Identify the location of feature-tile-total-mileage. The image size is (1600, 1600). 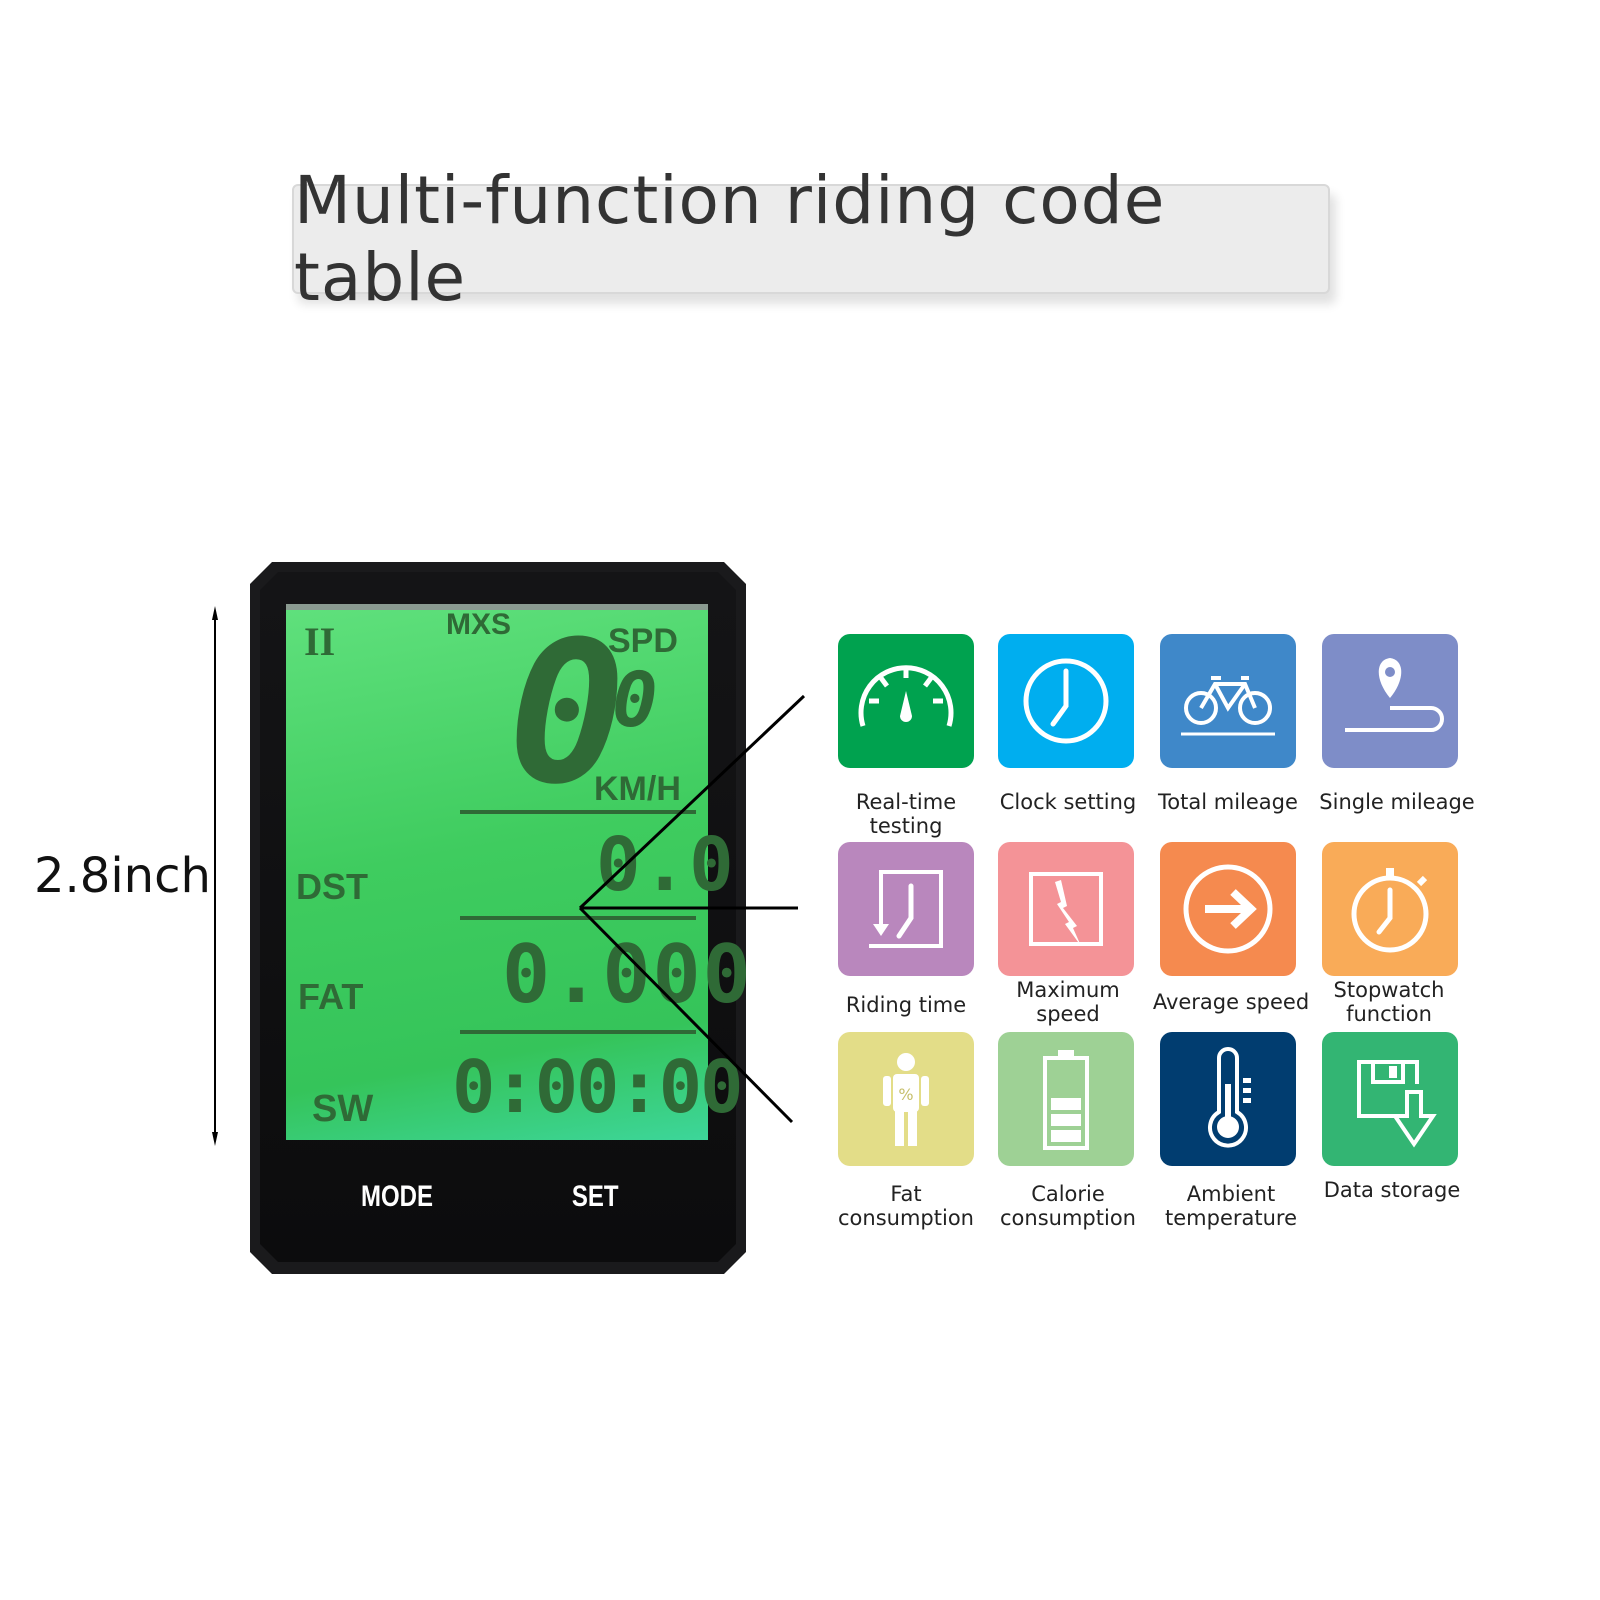
(1228, 701).